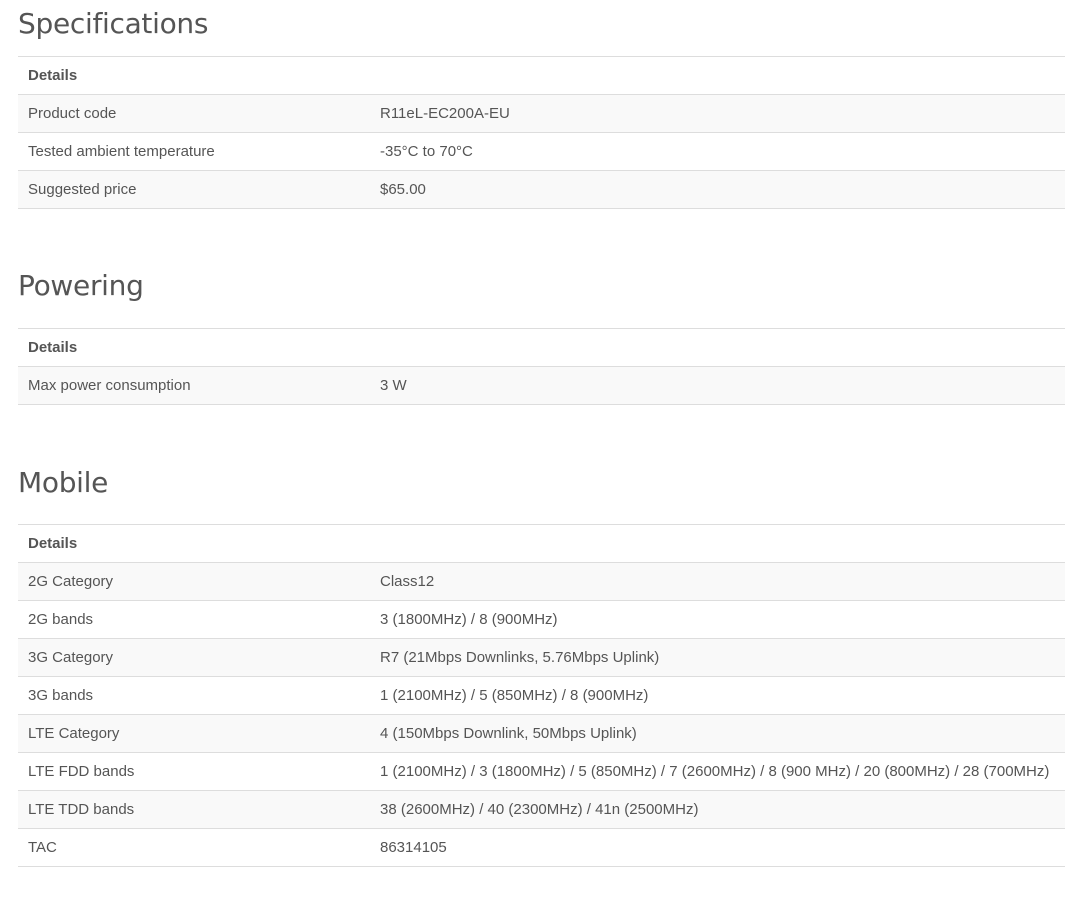 Image resolution: width=1065 pixels, height=898 pixels. What do you see at coordinates (194, 189) in the screenshot?
I see `row-label: Suggested price` at bounding box center [194, 189].